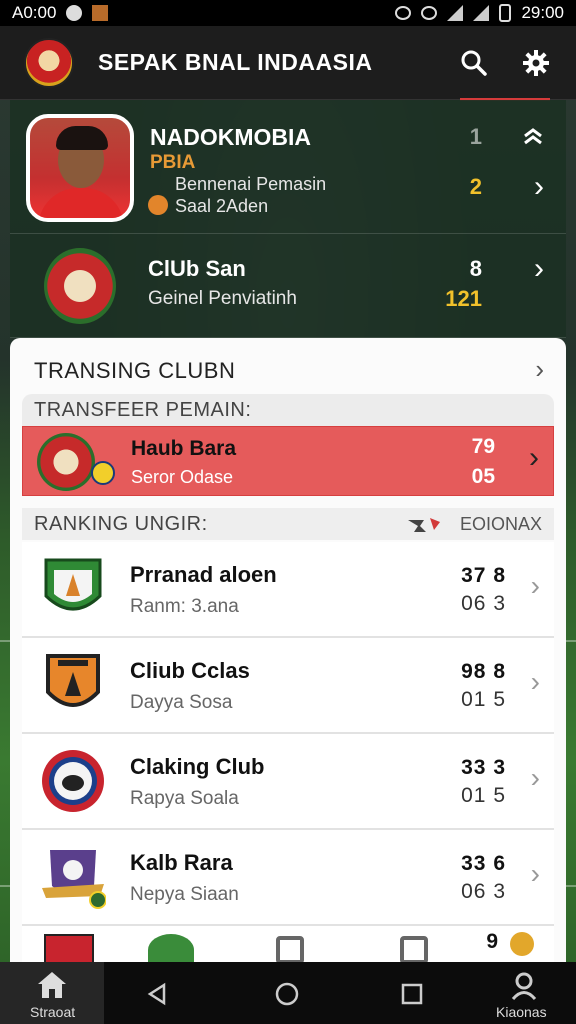  I want to click on featured-club-row: ClUb San Geinel Penviatinh 8 121 ›, so click(288, 286).